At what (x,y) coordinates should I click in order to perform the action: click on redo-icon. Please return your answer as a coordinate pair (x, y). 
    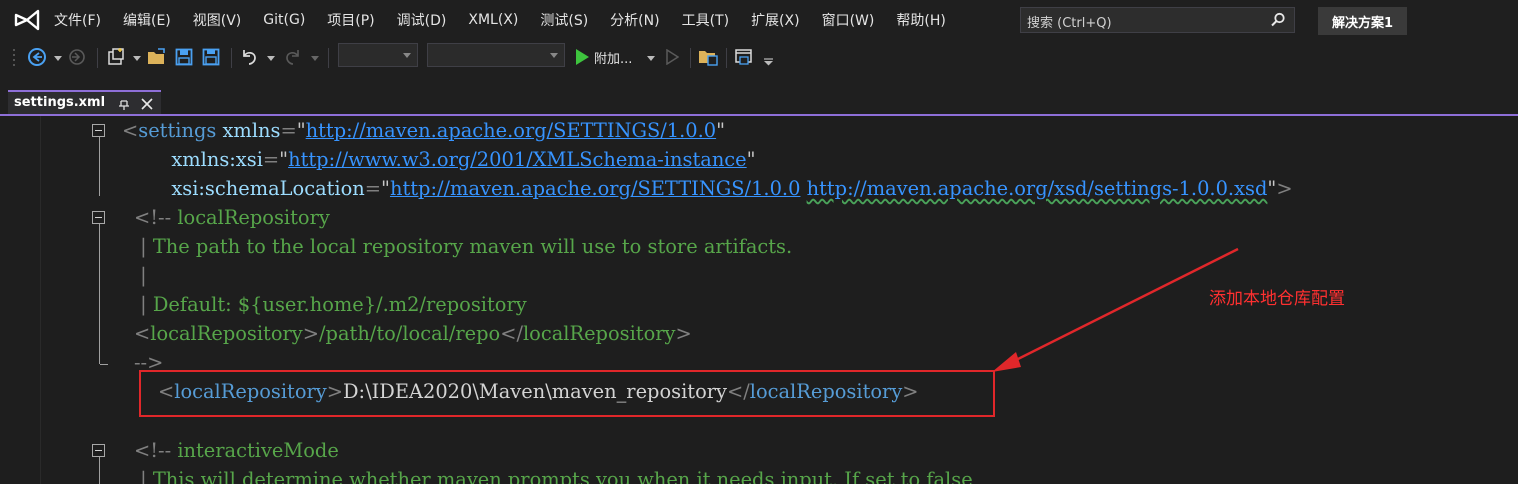
    Looking at the image, I should click on (292, 57).